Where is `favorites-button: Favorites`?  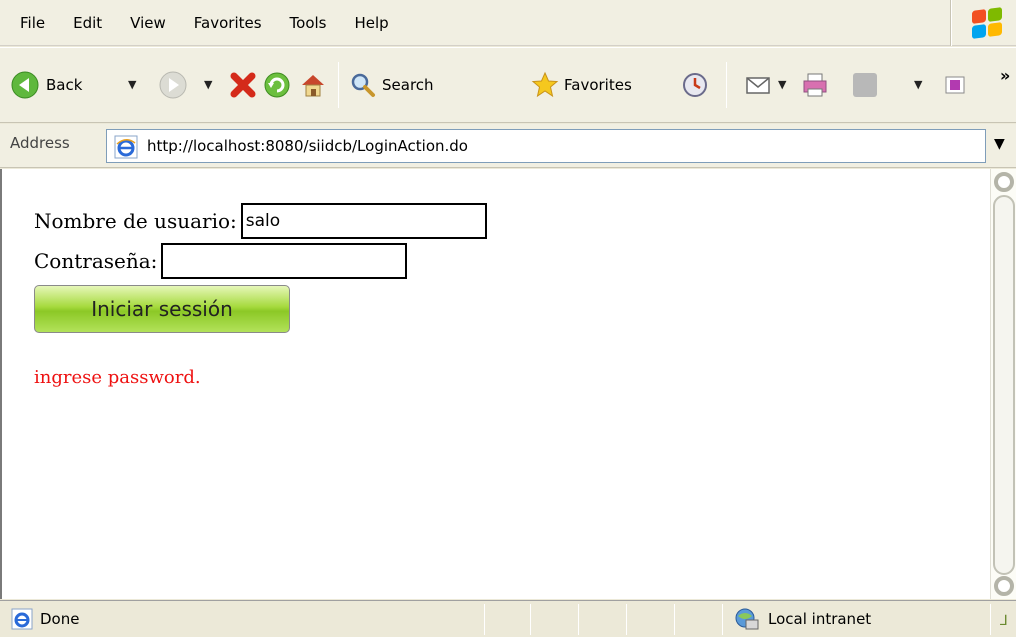 favorites-button: Favorites is located at coordinates (581, 85).